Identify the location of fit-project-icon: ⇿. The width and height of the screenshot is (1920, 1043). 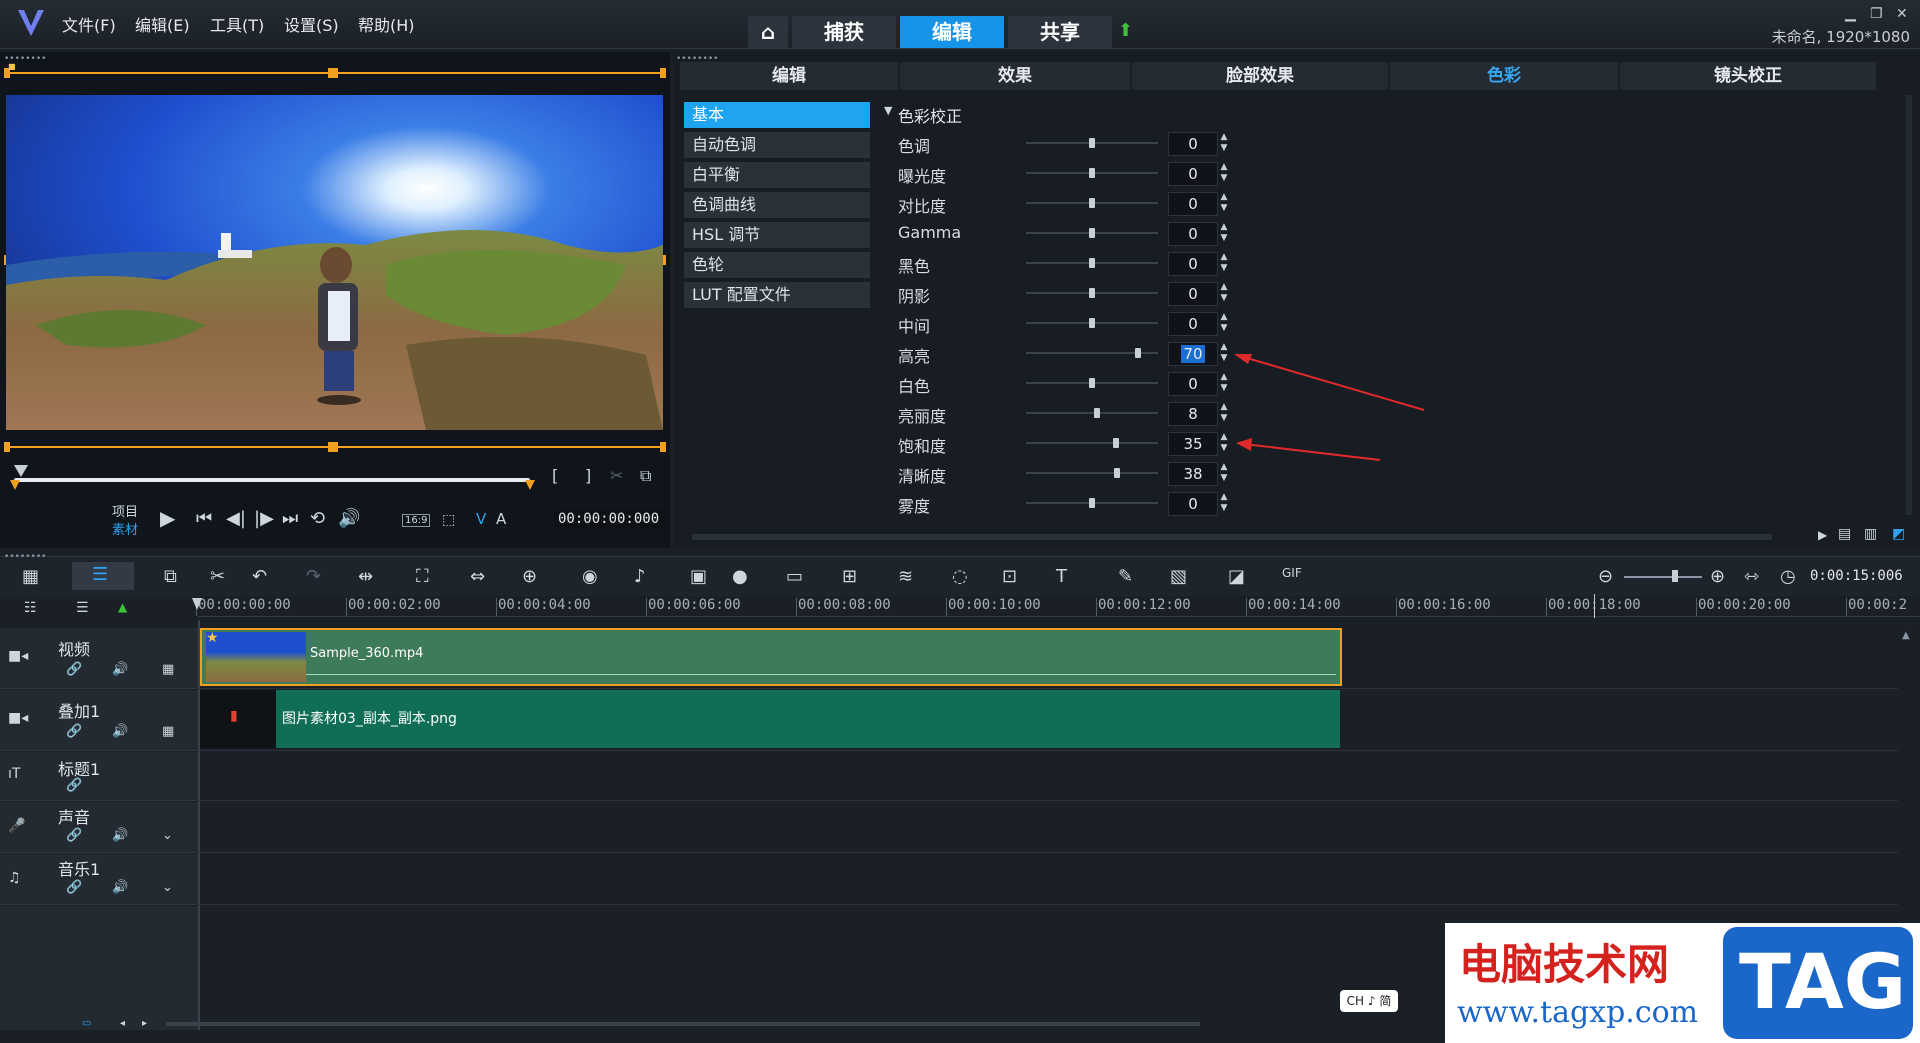
(1751, 576).